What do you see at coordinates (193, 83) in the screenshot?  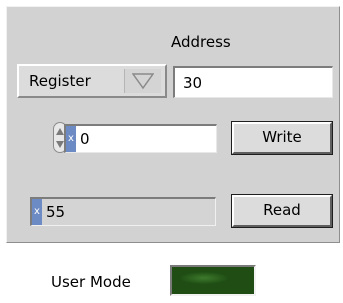 I see `address-value: 30` at bounding box center [193, 83].